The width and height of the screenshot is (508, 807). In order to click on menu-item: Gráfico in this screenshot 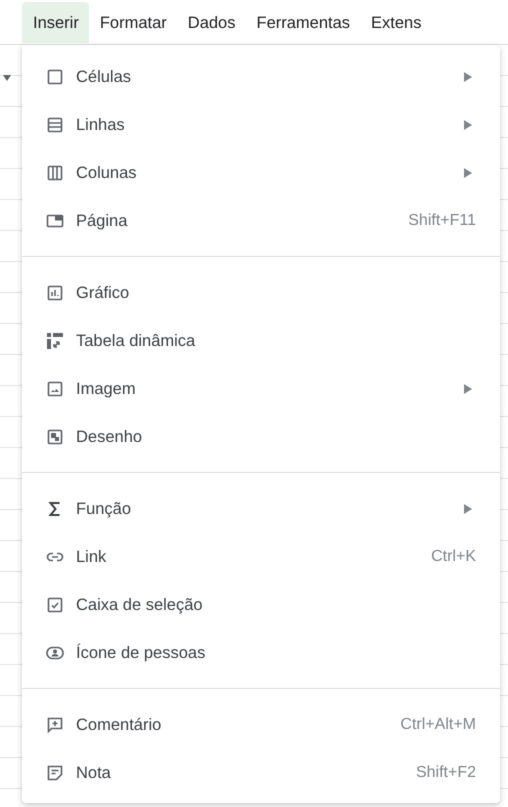, I will do `click(261, 293)`.